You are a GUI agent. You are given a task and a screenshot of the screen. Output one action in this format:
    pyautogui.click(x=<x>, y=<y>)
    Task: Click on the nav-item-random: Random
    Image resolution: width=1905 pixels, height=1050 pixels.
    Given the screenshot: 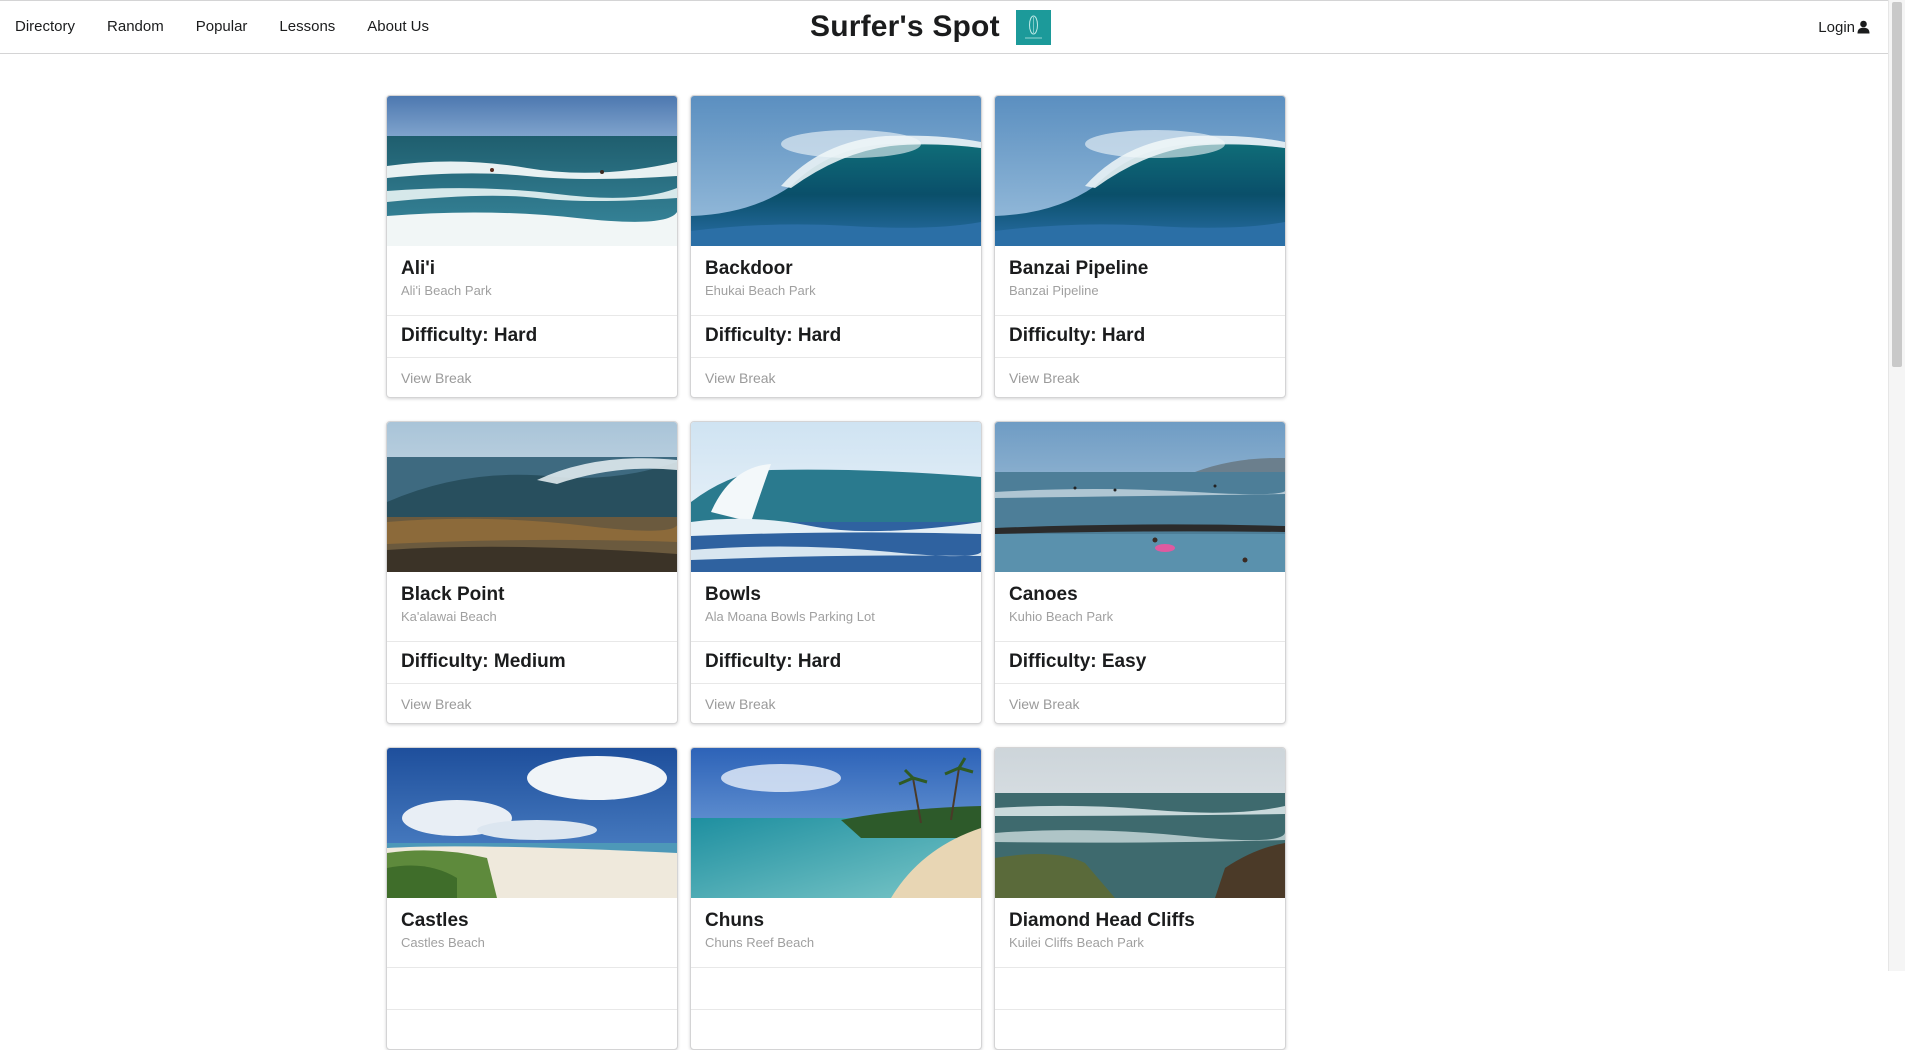 What is the action you would take?
    pyautogui.click(x=135, y=27)
    